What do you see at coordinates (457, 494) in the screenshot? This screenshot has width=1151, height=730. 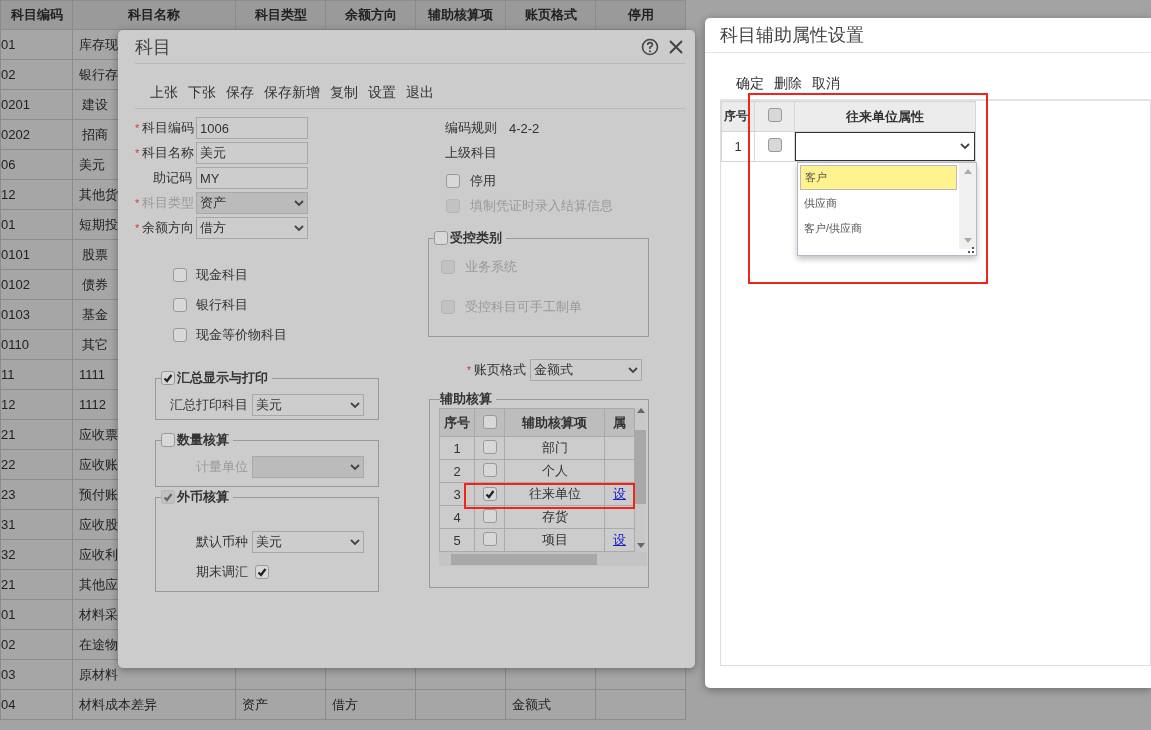 I see `table-cell: 3` at bounding box center [457, 494].